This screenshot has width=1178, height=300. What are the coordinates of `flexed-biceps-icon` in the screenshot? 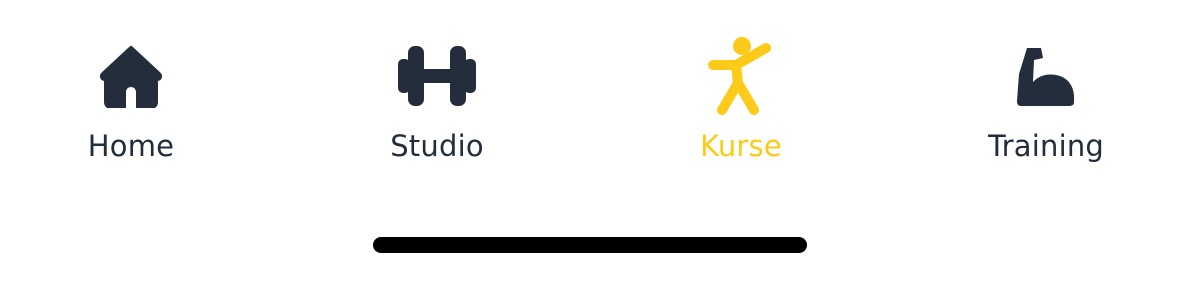 It's located at (1046, 76).